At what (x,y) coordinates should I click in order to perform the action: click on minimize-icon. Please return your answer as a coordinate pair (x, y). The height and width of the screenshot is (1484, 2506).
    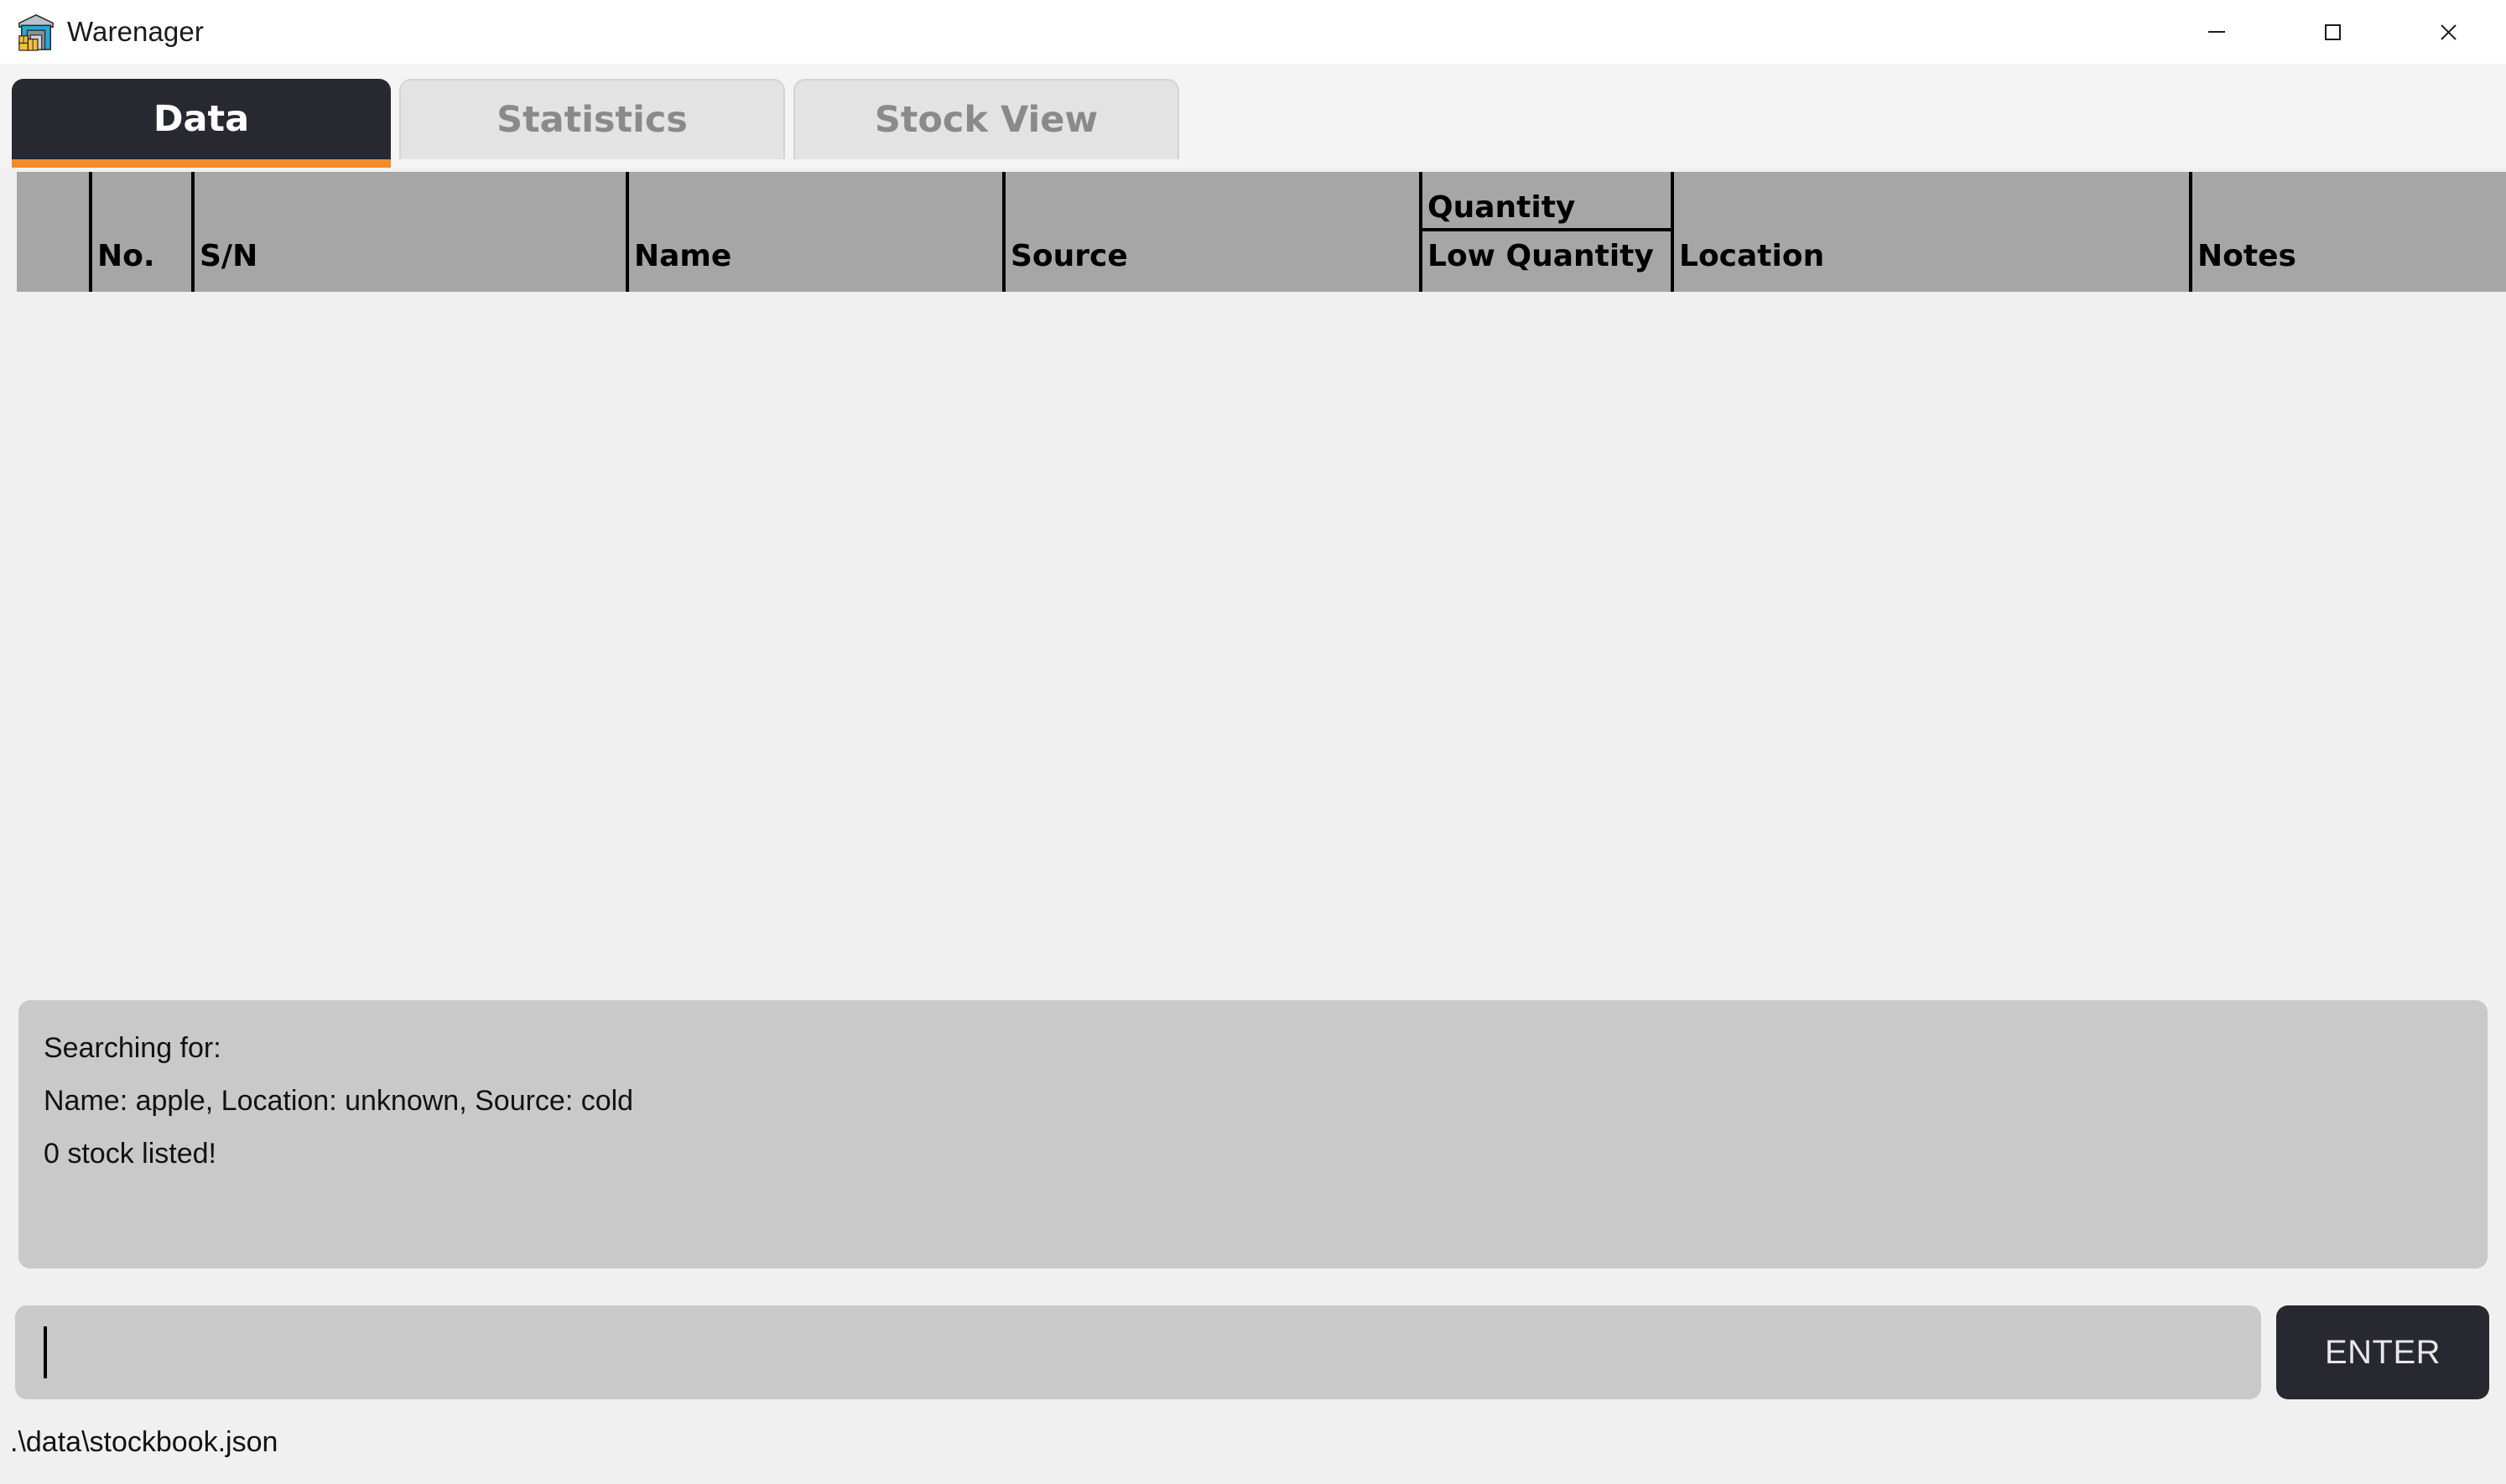
    Looking at the image, I should click on (2216, 32).